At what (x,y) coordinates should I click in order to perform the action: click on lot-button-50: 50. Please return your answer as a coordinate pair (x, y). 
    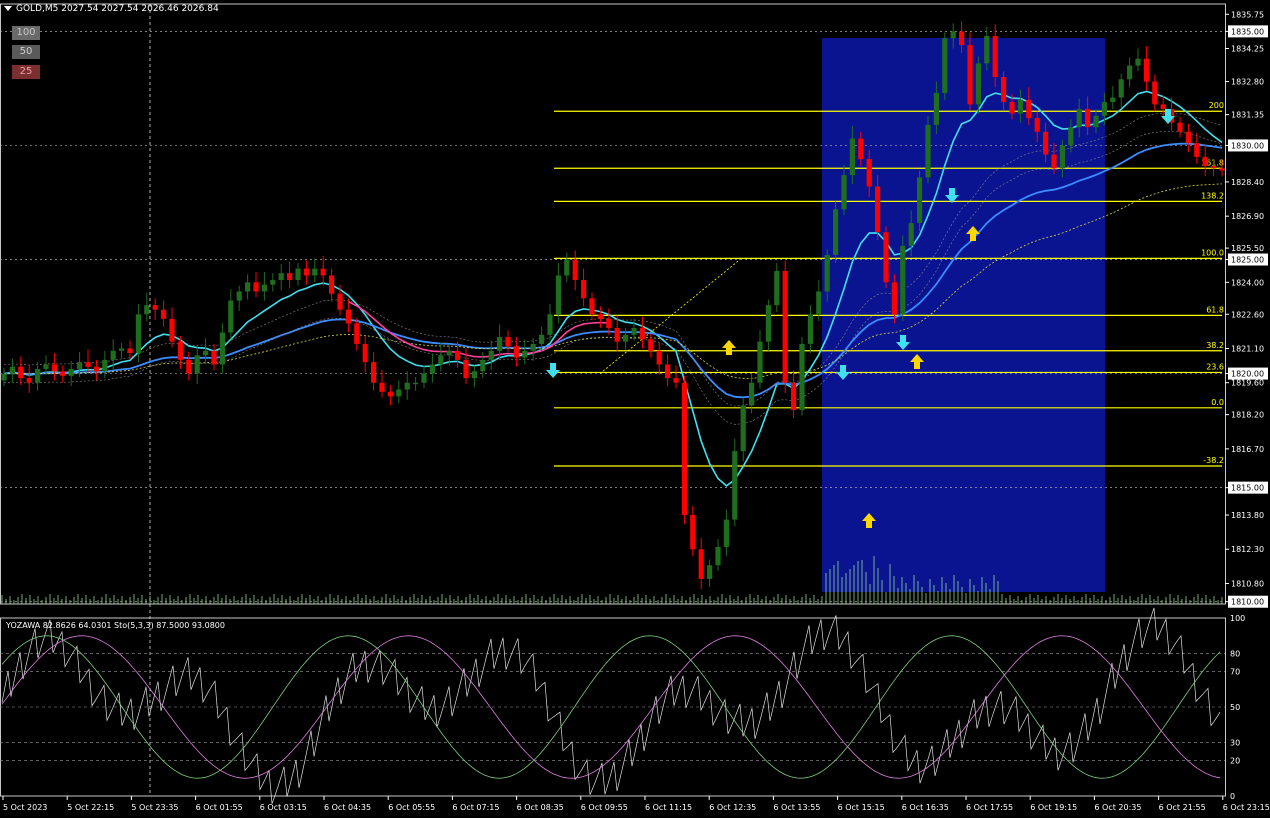
    Looking at the image, I should click on (26, 52).